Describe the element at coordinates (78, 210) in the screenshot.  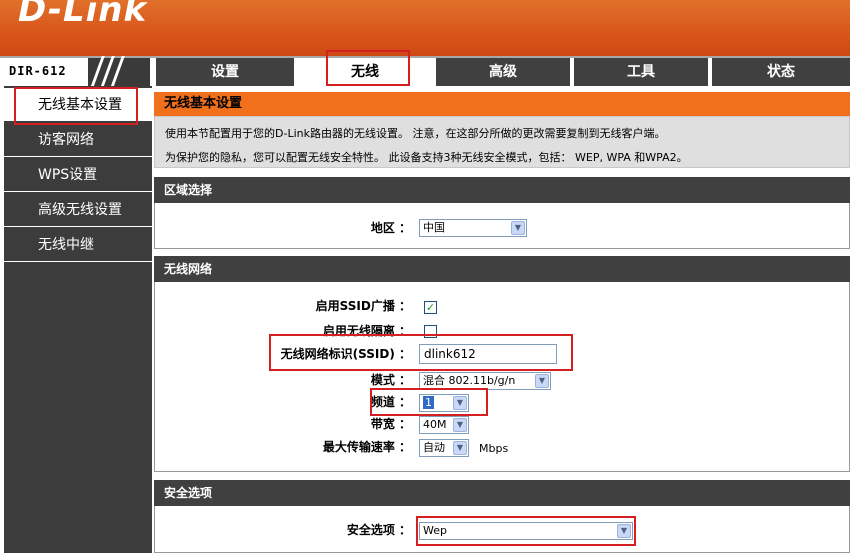
I see `sidebar-item-advanced-wireless: 高级无线设置` at that location.